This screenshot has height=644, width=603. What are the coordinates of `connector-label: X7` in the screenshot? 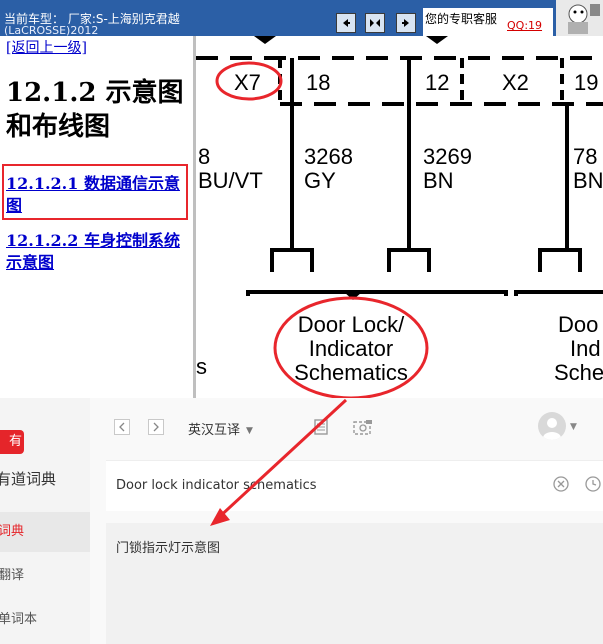 It's located at (247, 82).